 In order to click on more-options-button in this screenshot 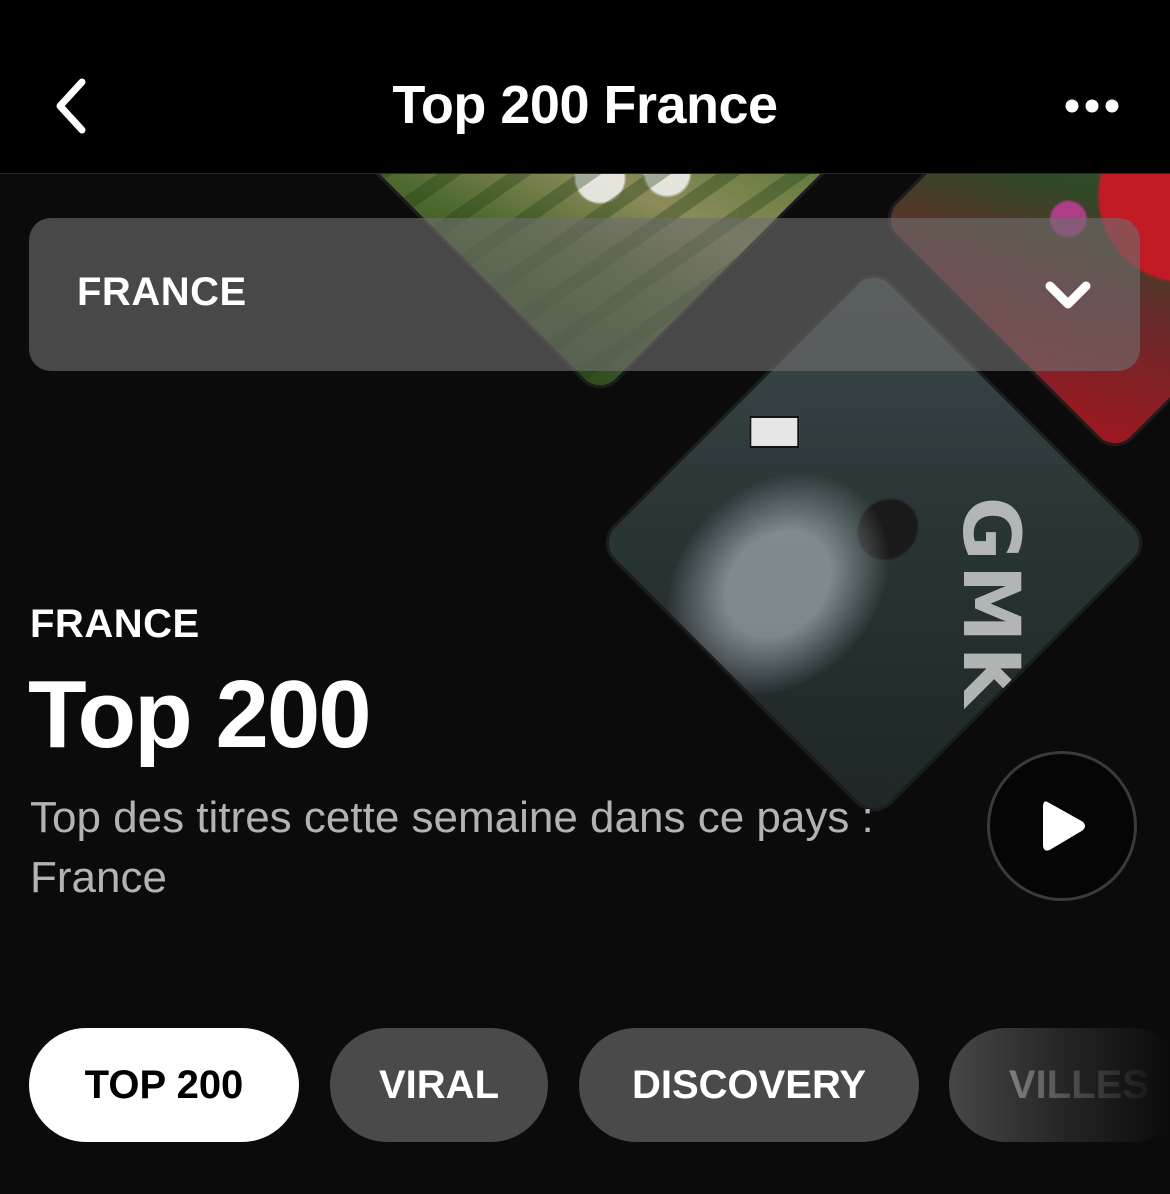, I will do `click(1092, 106)`.